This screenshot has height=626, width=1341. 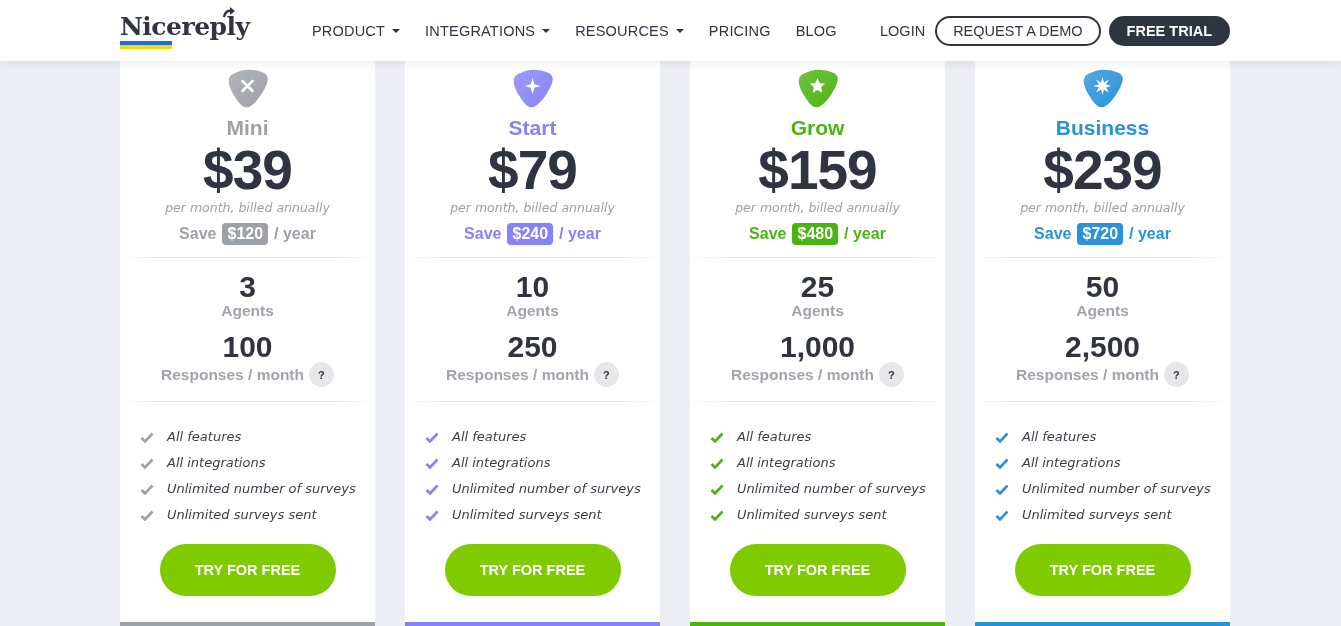 I want to click on save-amount: $480, so click(x=815, y=234).